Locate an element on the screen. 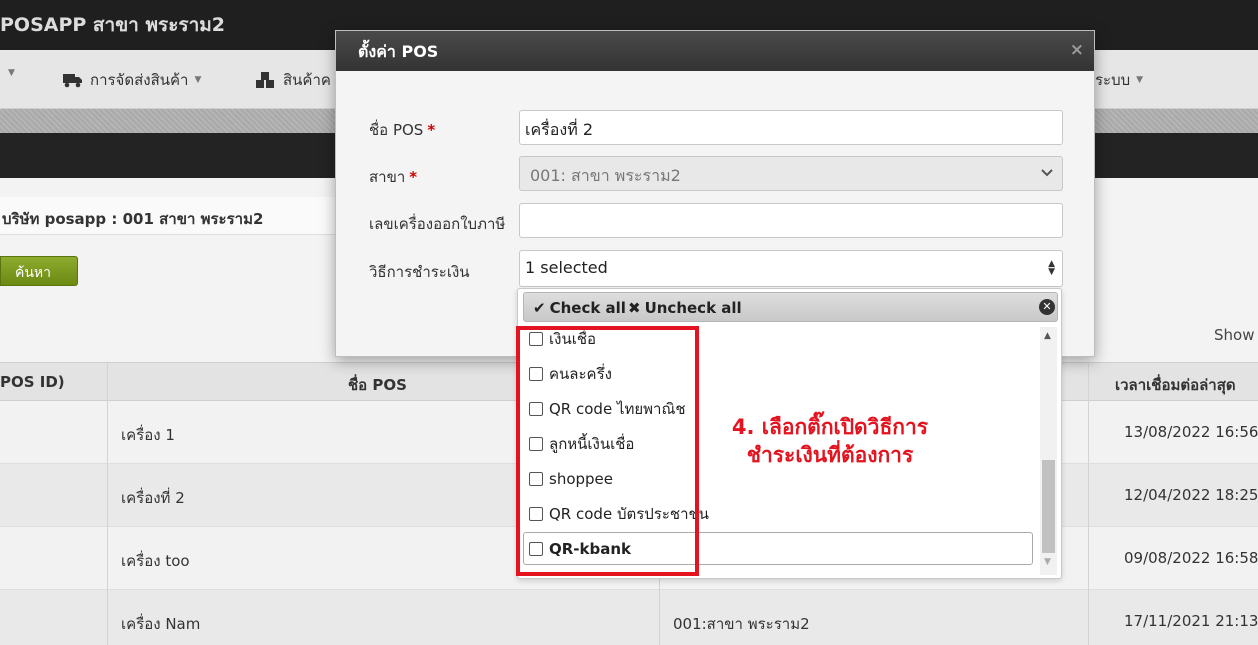 This screenshot has width=1258, height=645. check-icon: ✔ is located at coordinates (539, 308).